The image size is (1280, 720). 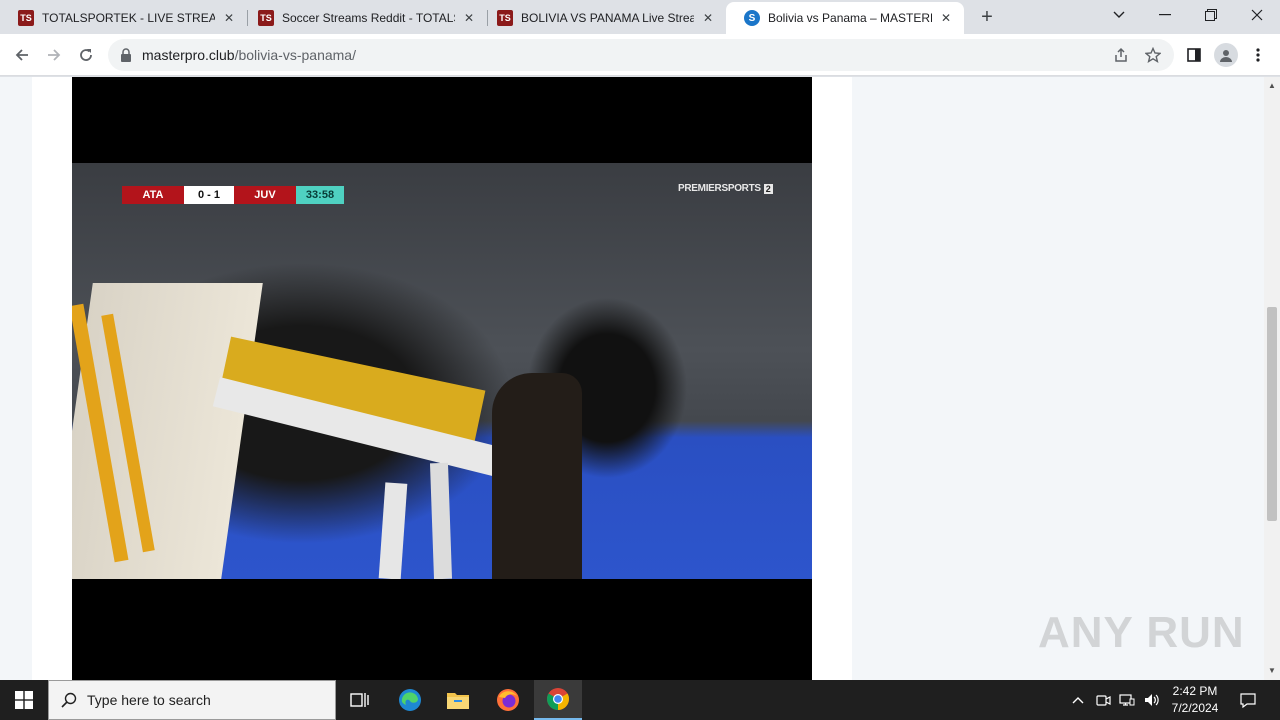 What do you see at coordinates (558, 700) in the screenshot?
I see `chrome-icon` at bounding box center [558, 700].